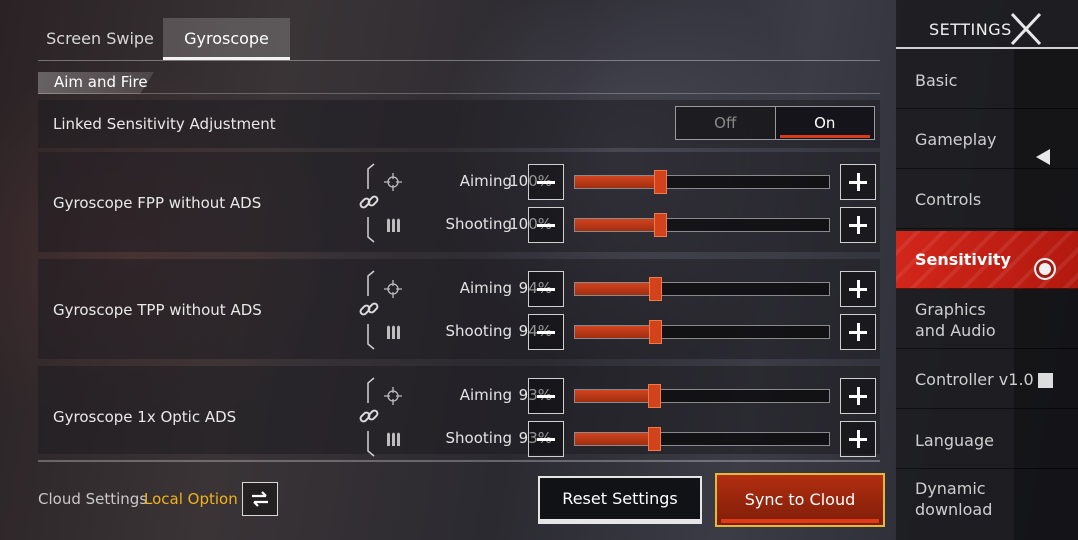 The image size is (1078, 540). What do you see at coordinates (936, 80) in the screenshot?
I see `sidebar-item-label: Basic` at bounding box center [936, 80].